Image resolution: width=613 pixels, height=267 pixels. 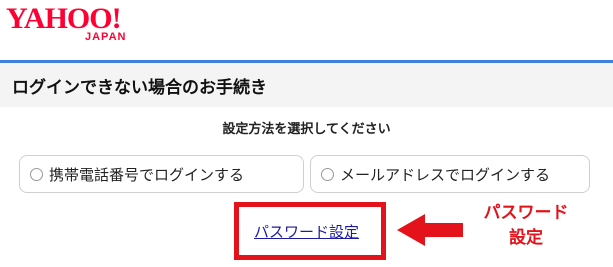 What do you see at coordinates (526, 238) in the screenshot?
I see `annotation-line-2: 設定` at bounding box center [526, 238].